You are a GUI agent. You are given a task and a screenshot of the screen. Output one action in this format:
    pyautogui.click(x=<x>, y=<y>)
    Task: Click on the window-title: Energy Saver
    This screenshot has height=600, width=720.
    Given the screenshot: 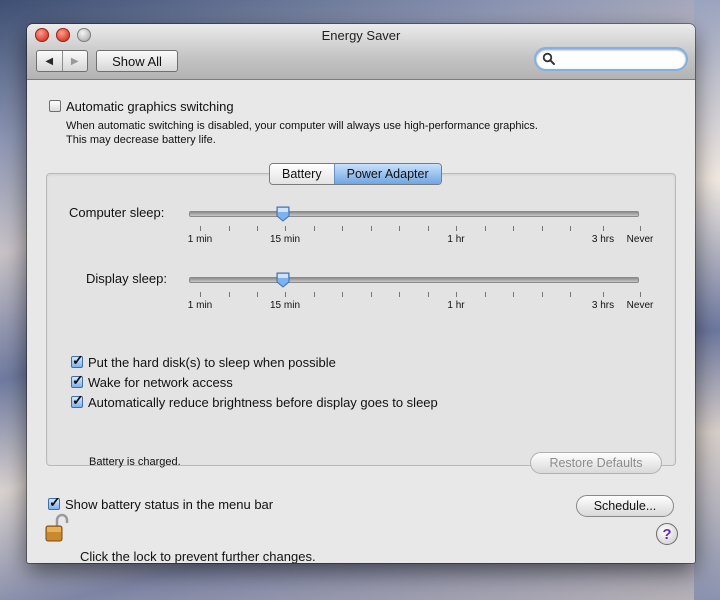 What is the action you would take?
    pyautogui.click(x=361, y=35)
    